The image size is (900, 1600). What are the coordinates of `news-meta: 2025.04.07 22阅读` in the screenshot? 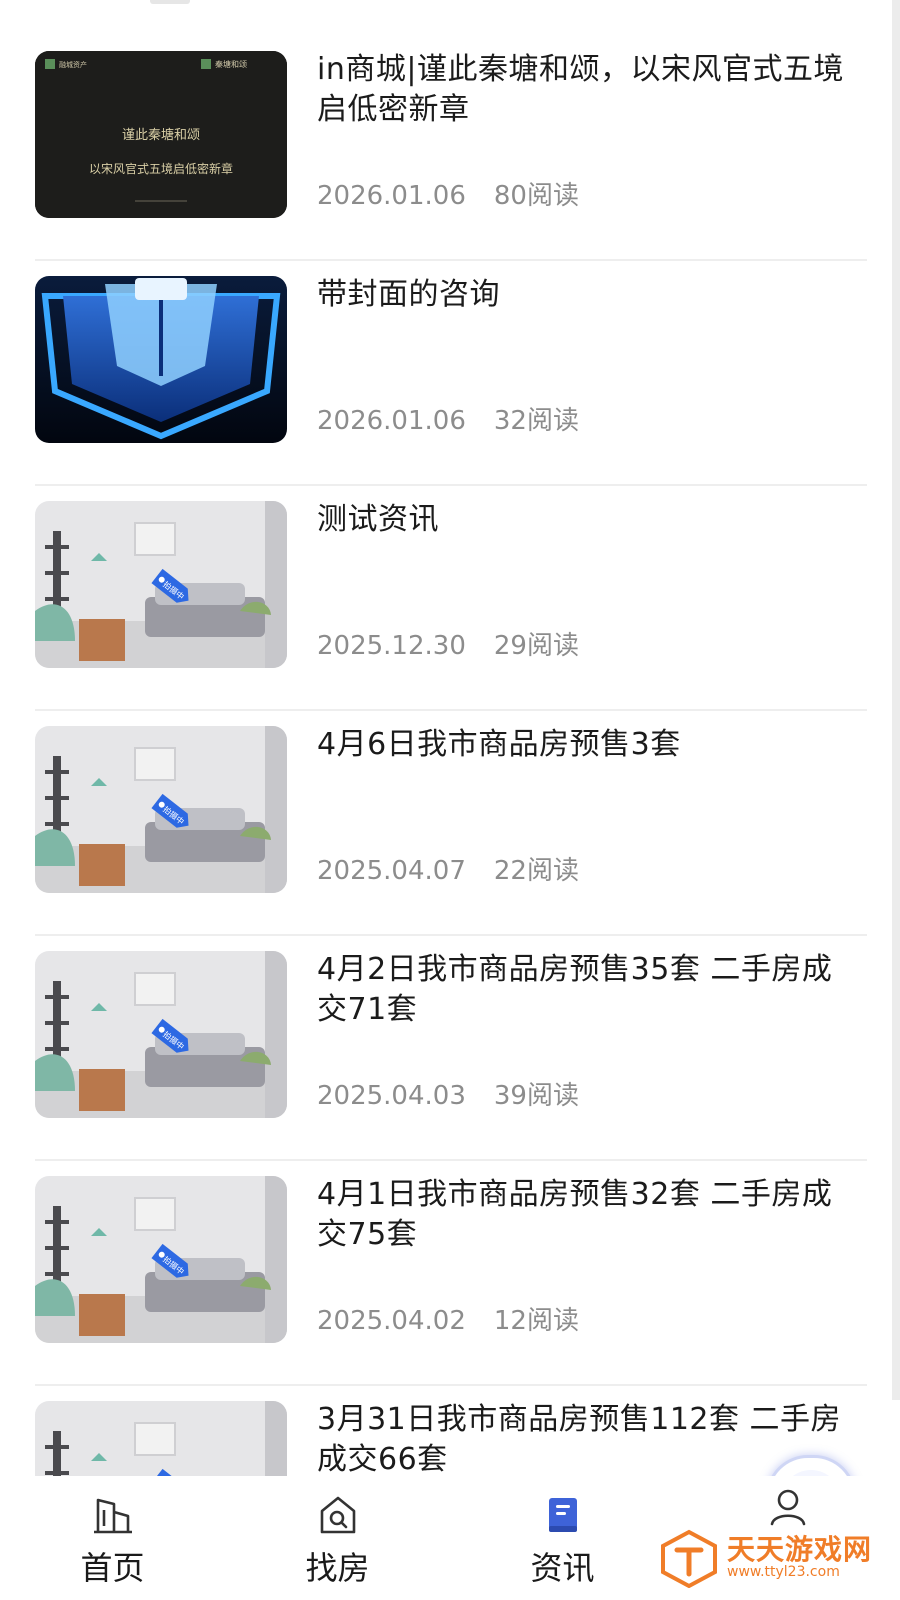 It's located at (448, 871).